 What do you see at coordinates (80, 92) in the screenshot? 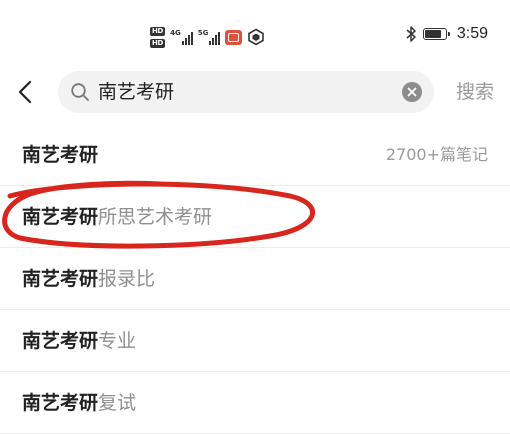
I see `search-icon` at bounding box center [80, 92].